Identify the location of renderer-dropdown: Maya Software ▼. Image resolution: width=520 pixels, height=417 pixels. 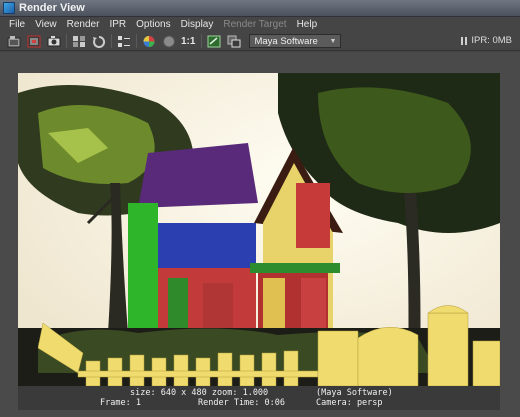
(295, 41).